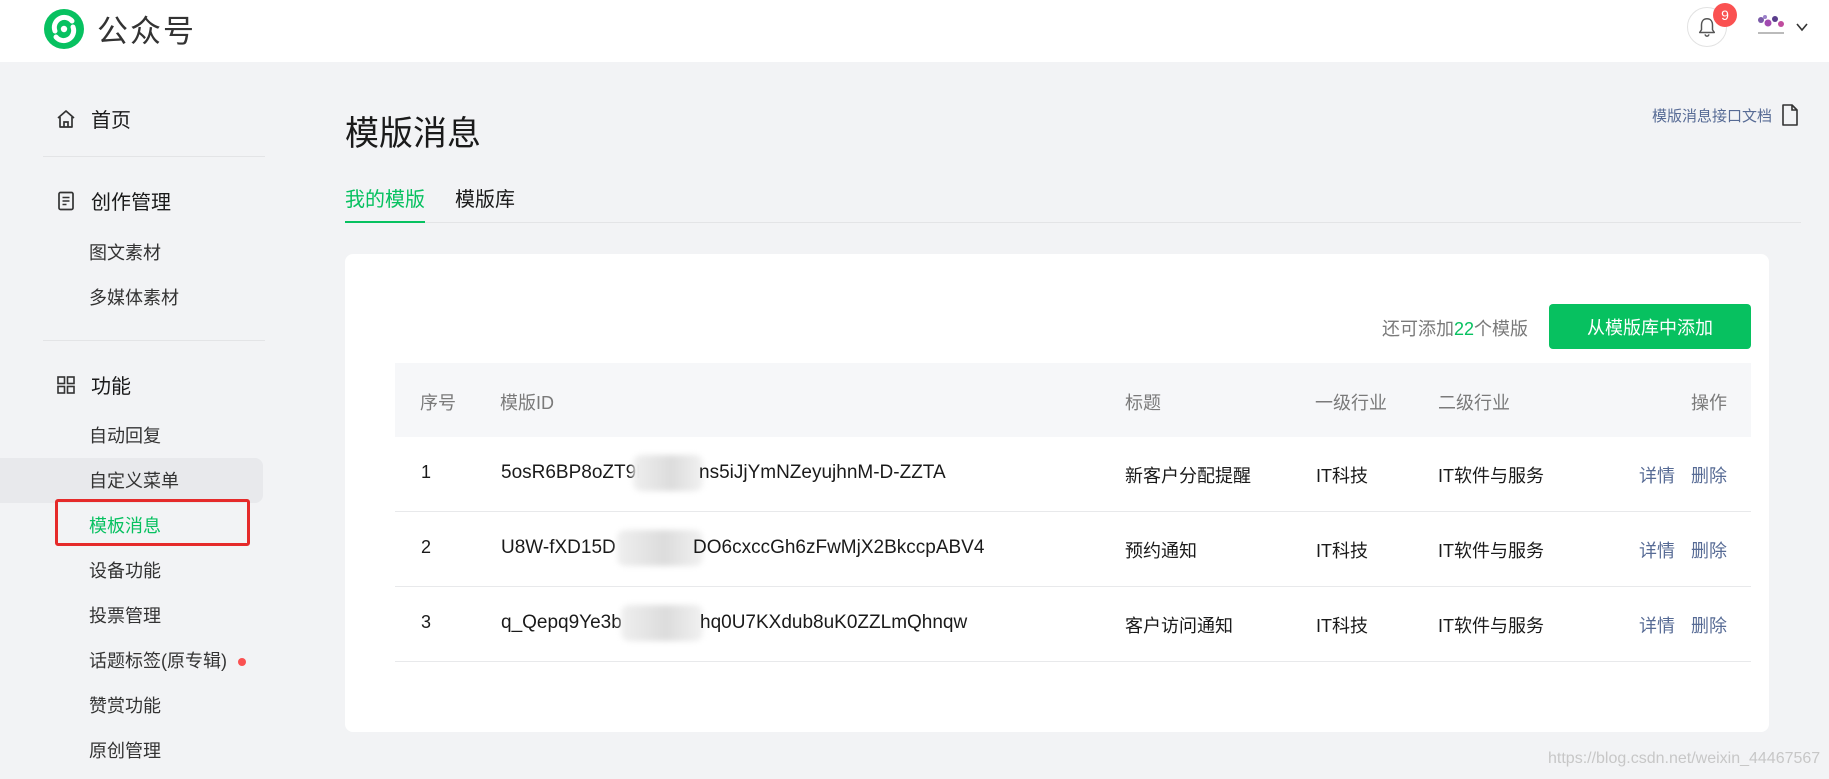  Describe the element at coordinates (1073, 204) in the screenshot. I see `tab-bar: 我的模版 模版库` at that location.